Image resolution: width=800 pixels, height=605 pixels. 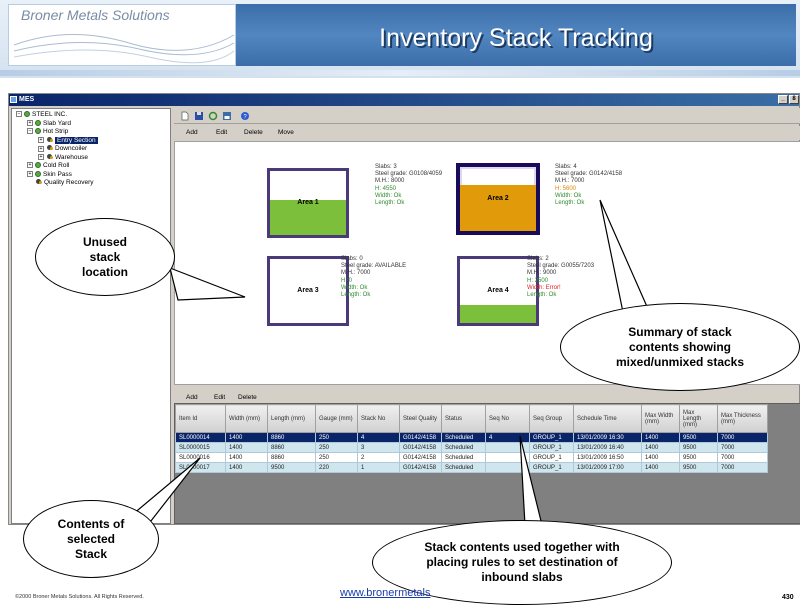 What do you see at coordinates (253, 133) in the screenshot?
I see `delete-stack-button: Delete` at bounding box center [253, 133].